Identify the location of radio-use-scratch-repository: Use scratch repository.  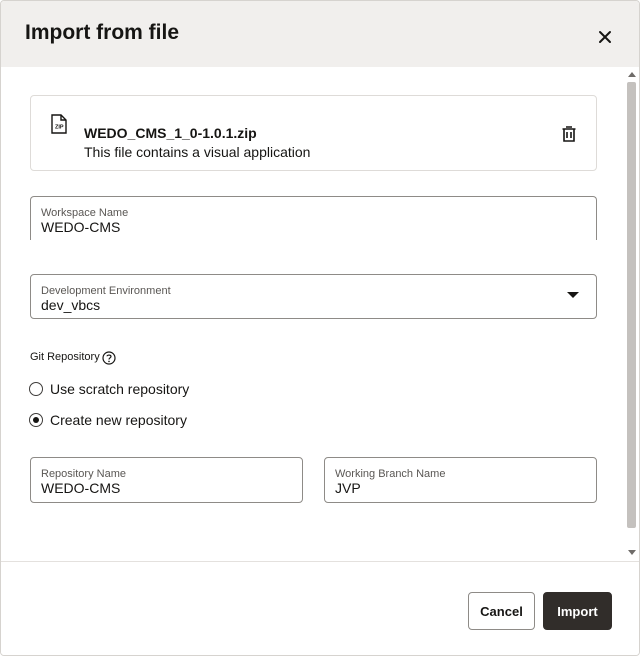
(109, 389).